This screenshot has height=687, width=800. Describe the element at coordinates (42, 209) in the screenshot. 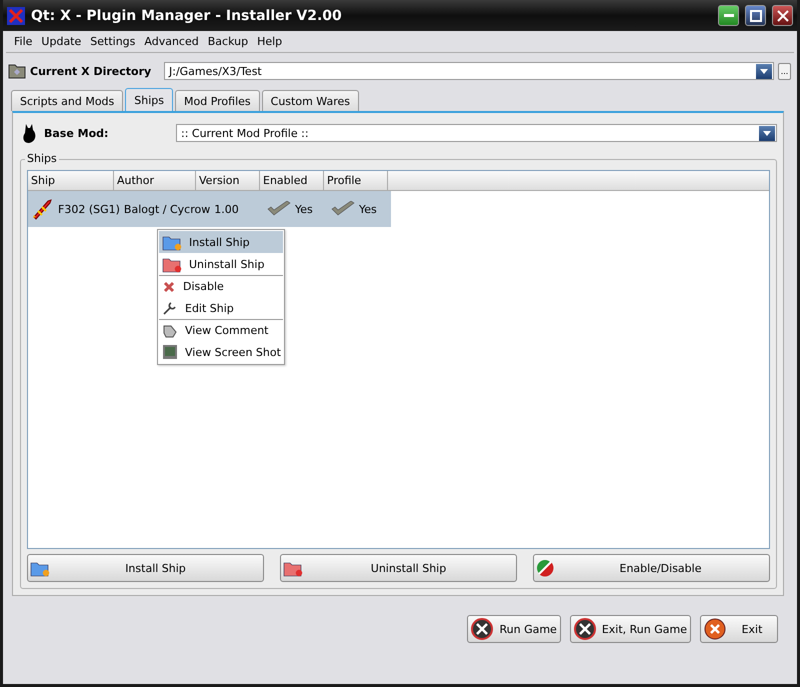

I see `rocket-icon` at that location.